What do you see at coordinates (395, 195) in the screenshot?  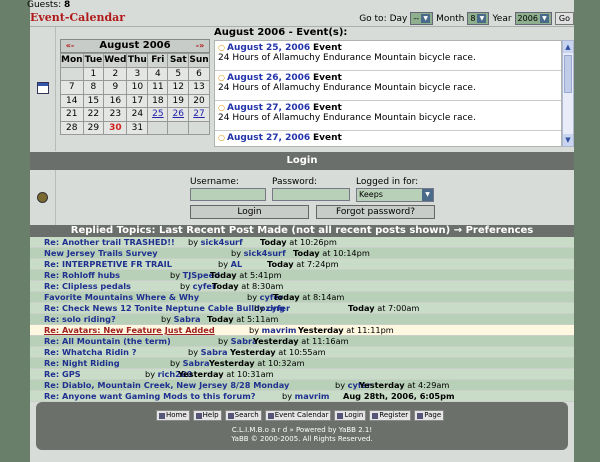 I see `logged-in-select: Keeps ▼` at bounding box center [395, 195].